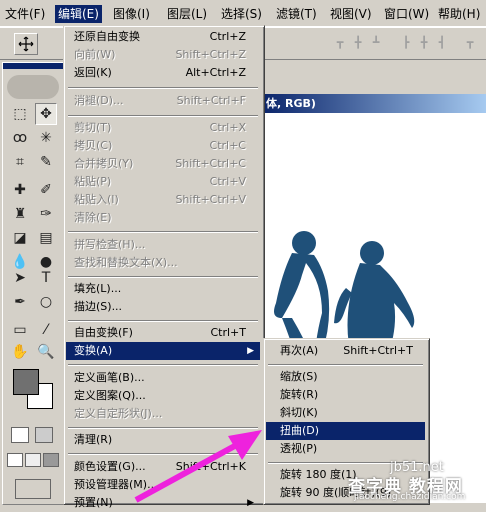 Image resolution: width=486 pixels, height=512 pixels. Describe the element at coordinates (345, 413) in the screenshot. I see `submenu-item-skew: 斜切(K)` at that location.